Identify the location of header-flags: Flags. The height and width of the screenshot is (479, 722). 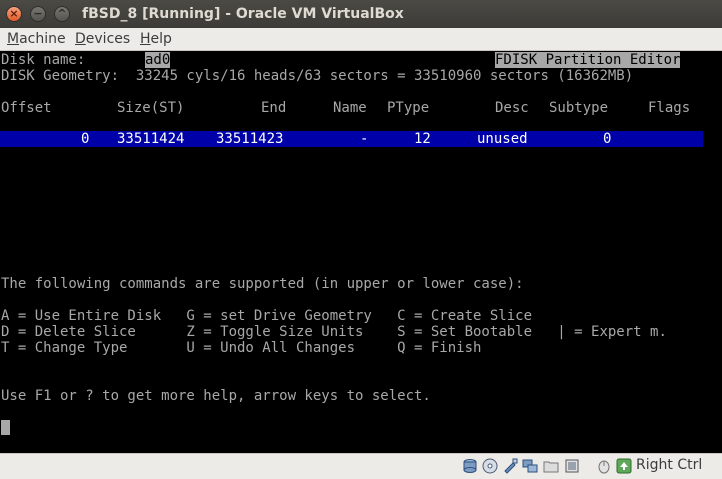
(669, 108).